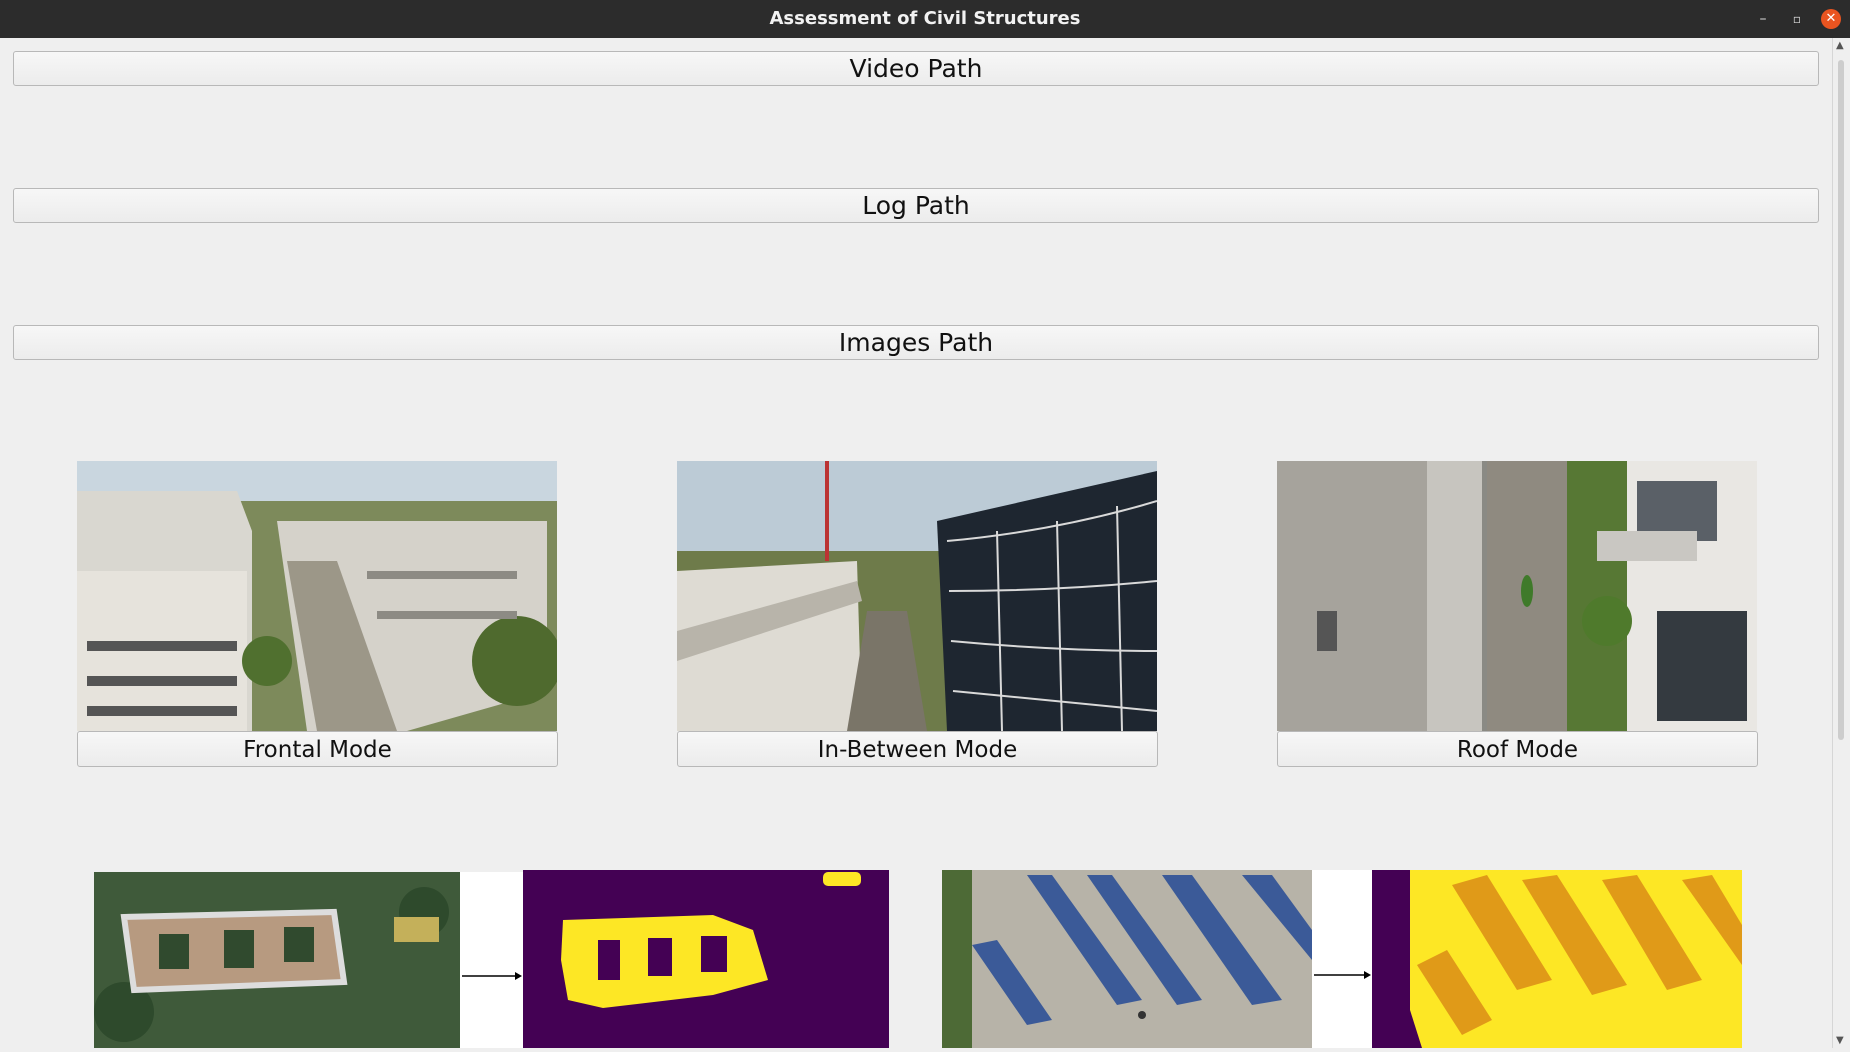  Describe the element at coordinates (491, 960) in the screenshot. I see `arrow-spacer-left` at that location.